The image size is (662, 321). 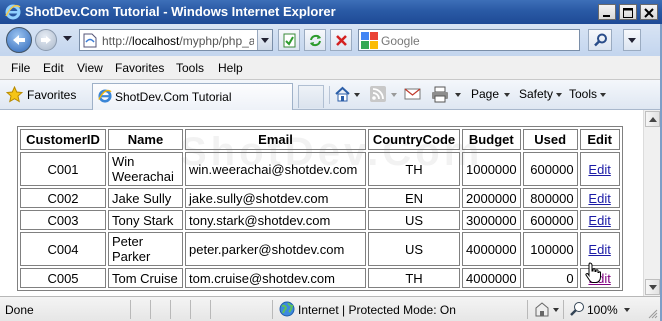 I want to click on country-code: EN, so click(x=414, y=198).